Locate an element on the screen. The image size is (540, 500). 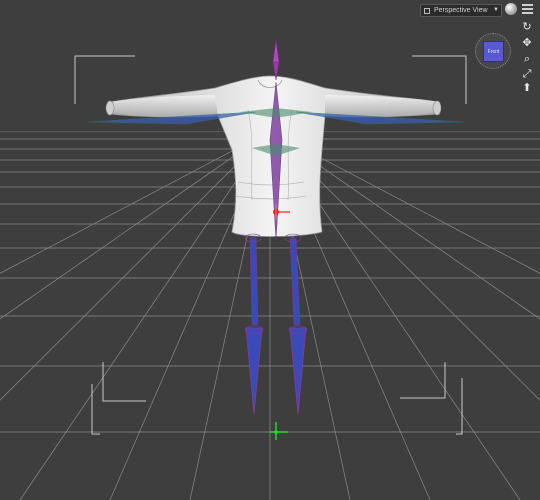
world-origin-gizmo is located at coordinates (279, 431).